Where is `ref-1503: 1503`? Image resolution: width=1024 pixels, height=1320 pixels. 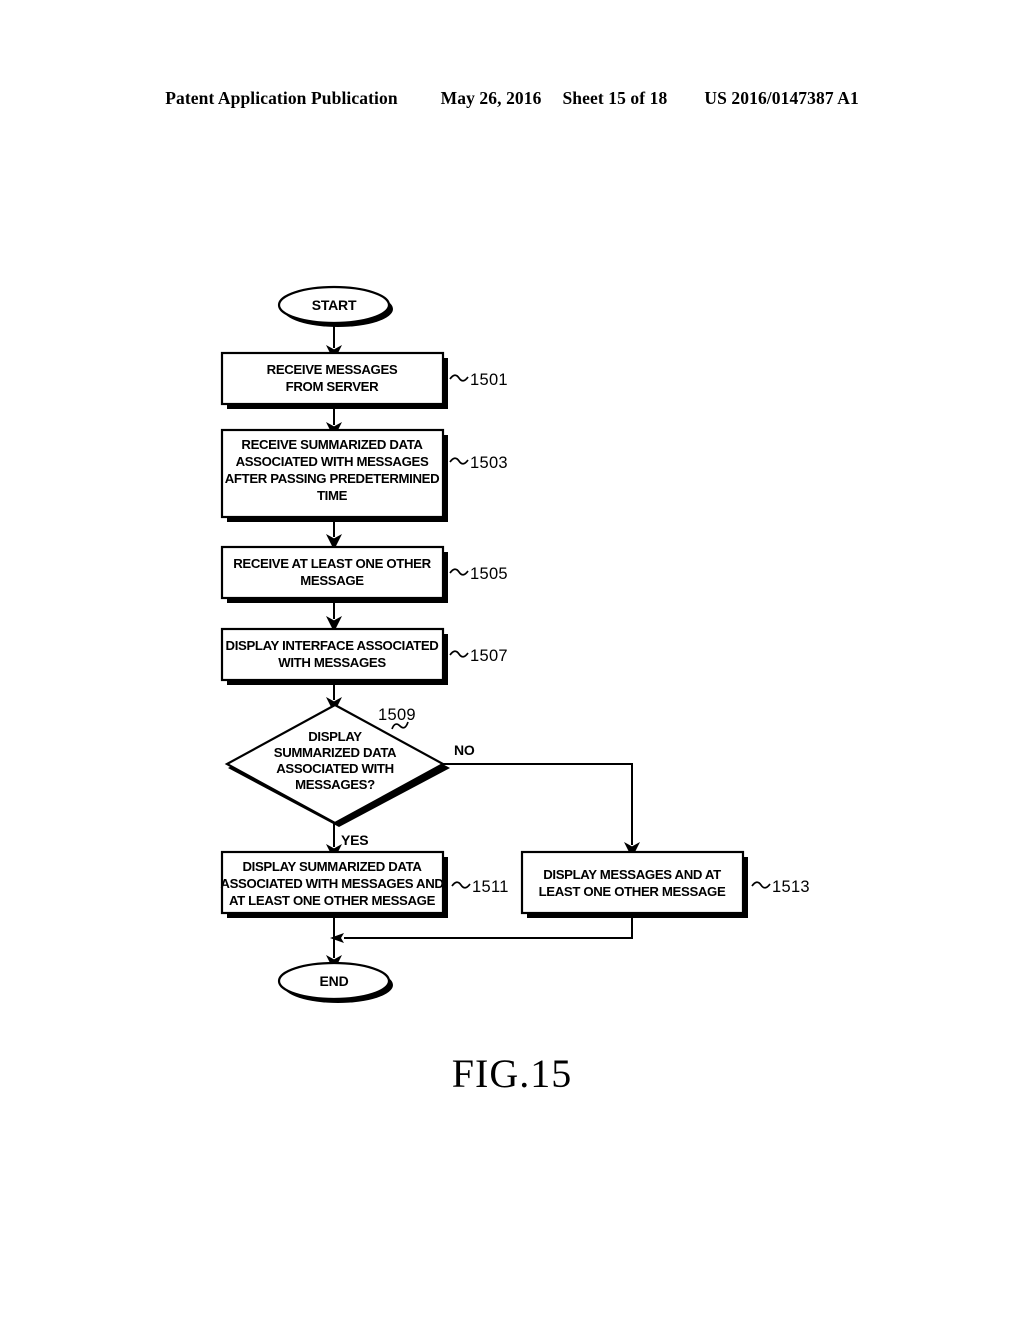
ref-1503: 1503 is located at coordinates (478, 463).